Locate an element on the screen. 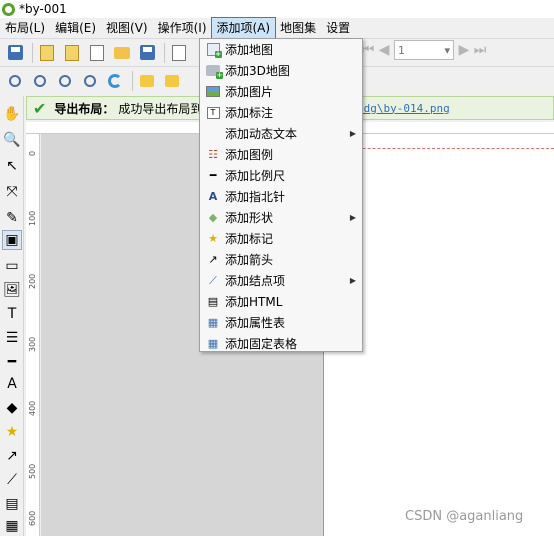 This screenshot has width=554, height=536. add-scalebar-icon: ━ is located at coordinates (213, 175).